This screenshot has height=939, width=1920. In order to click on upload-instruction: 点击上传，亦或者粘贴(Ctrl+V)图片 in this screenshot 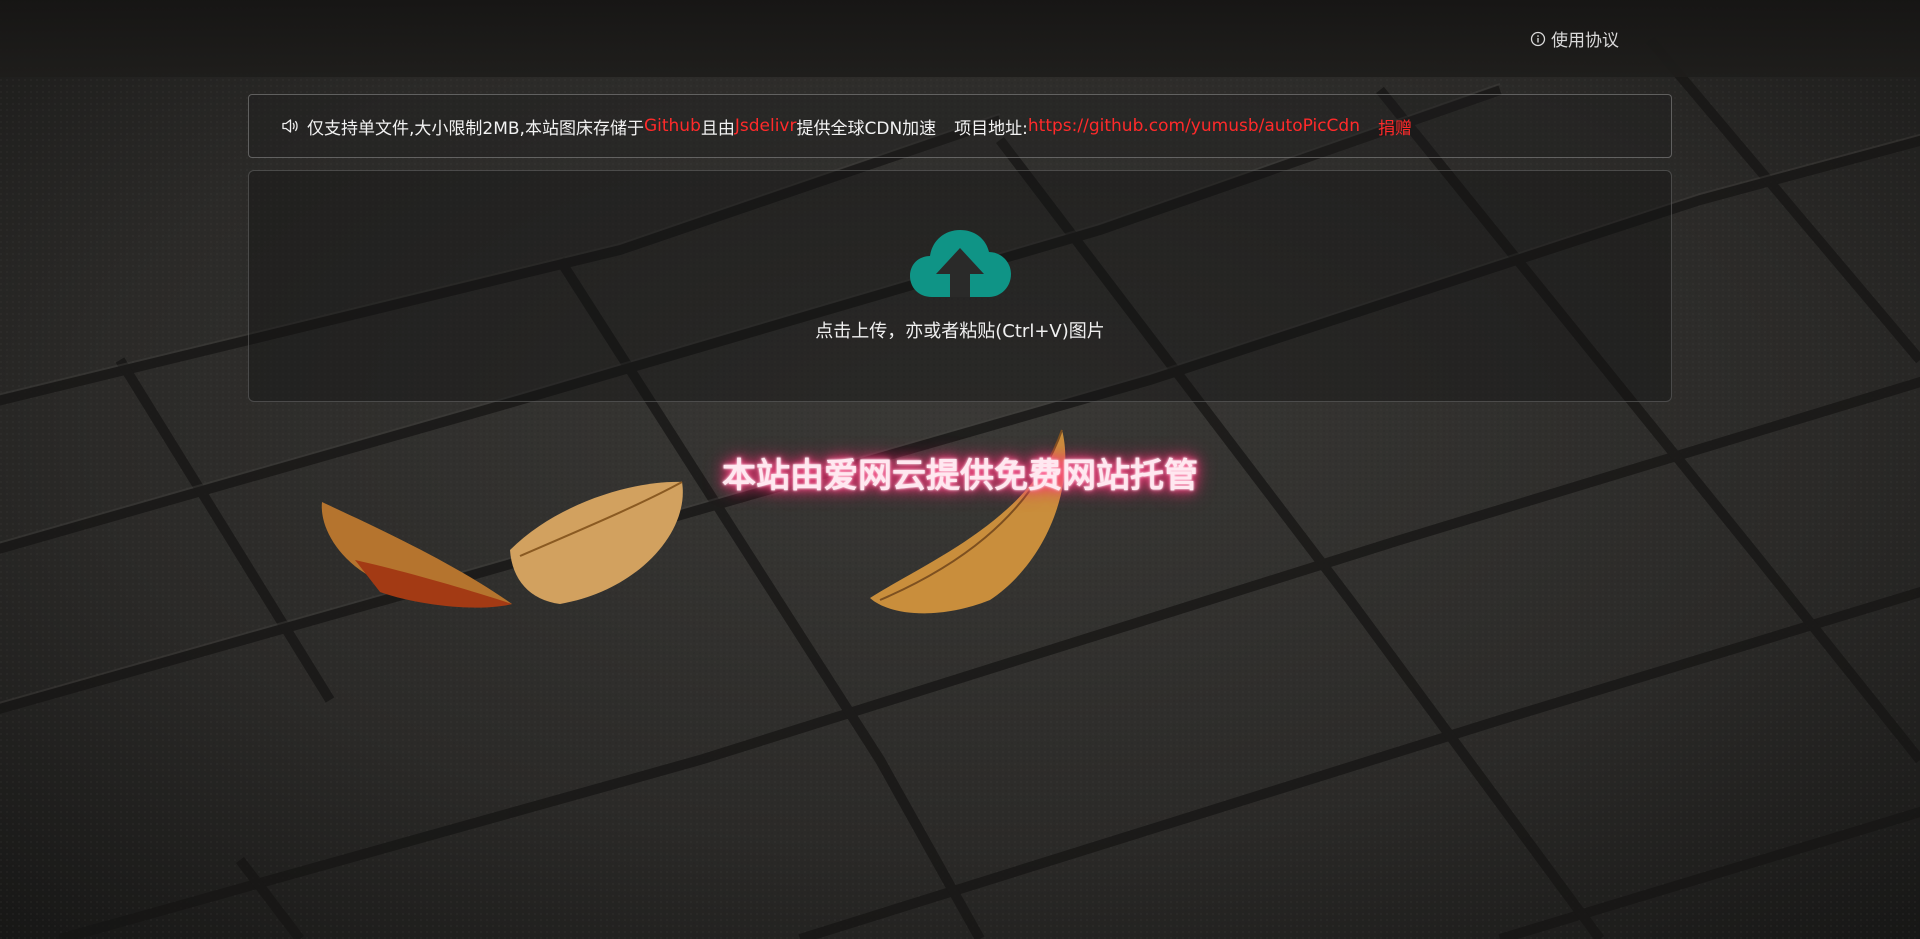, I will do `click(960, 331)`.